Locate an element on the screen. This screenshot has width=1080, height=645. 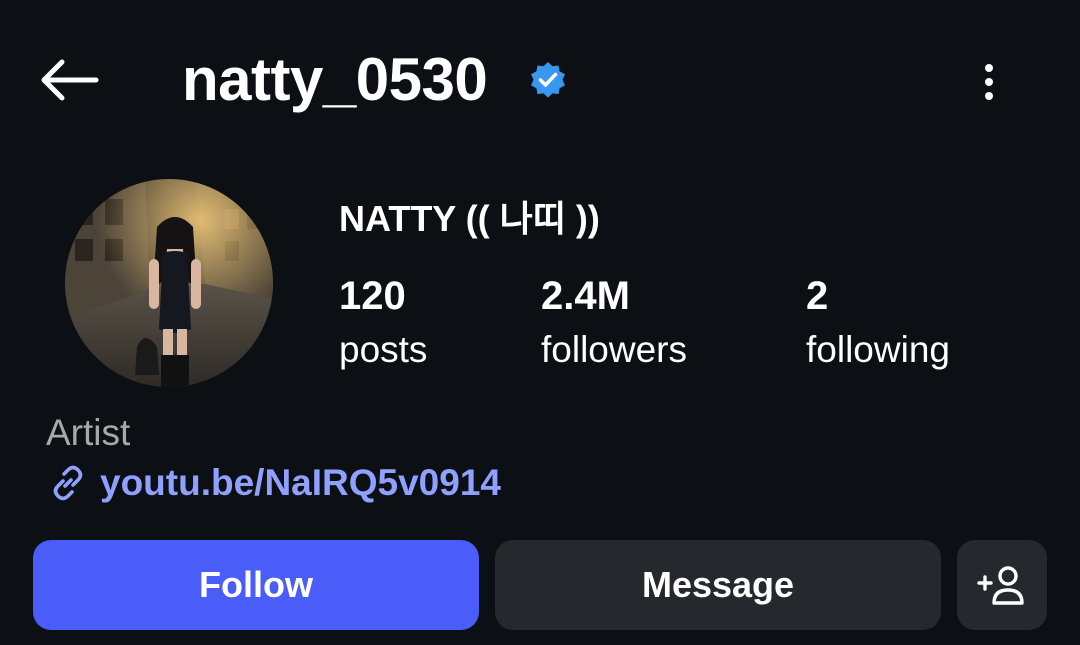
link-icon is located at coordinates (68, 483).